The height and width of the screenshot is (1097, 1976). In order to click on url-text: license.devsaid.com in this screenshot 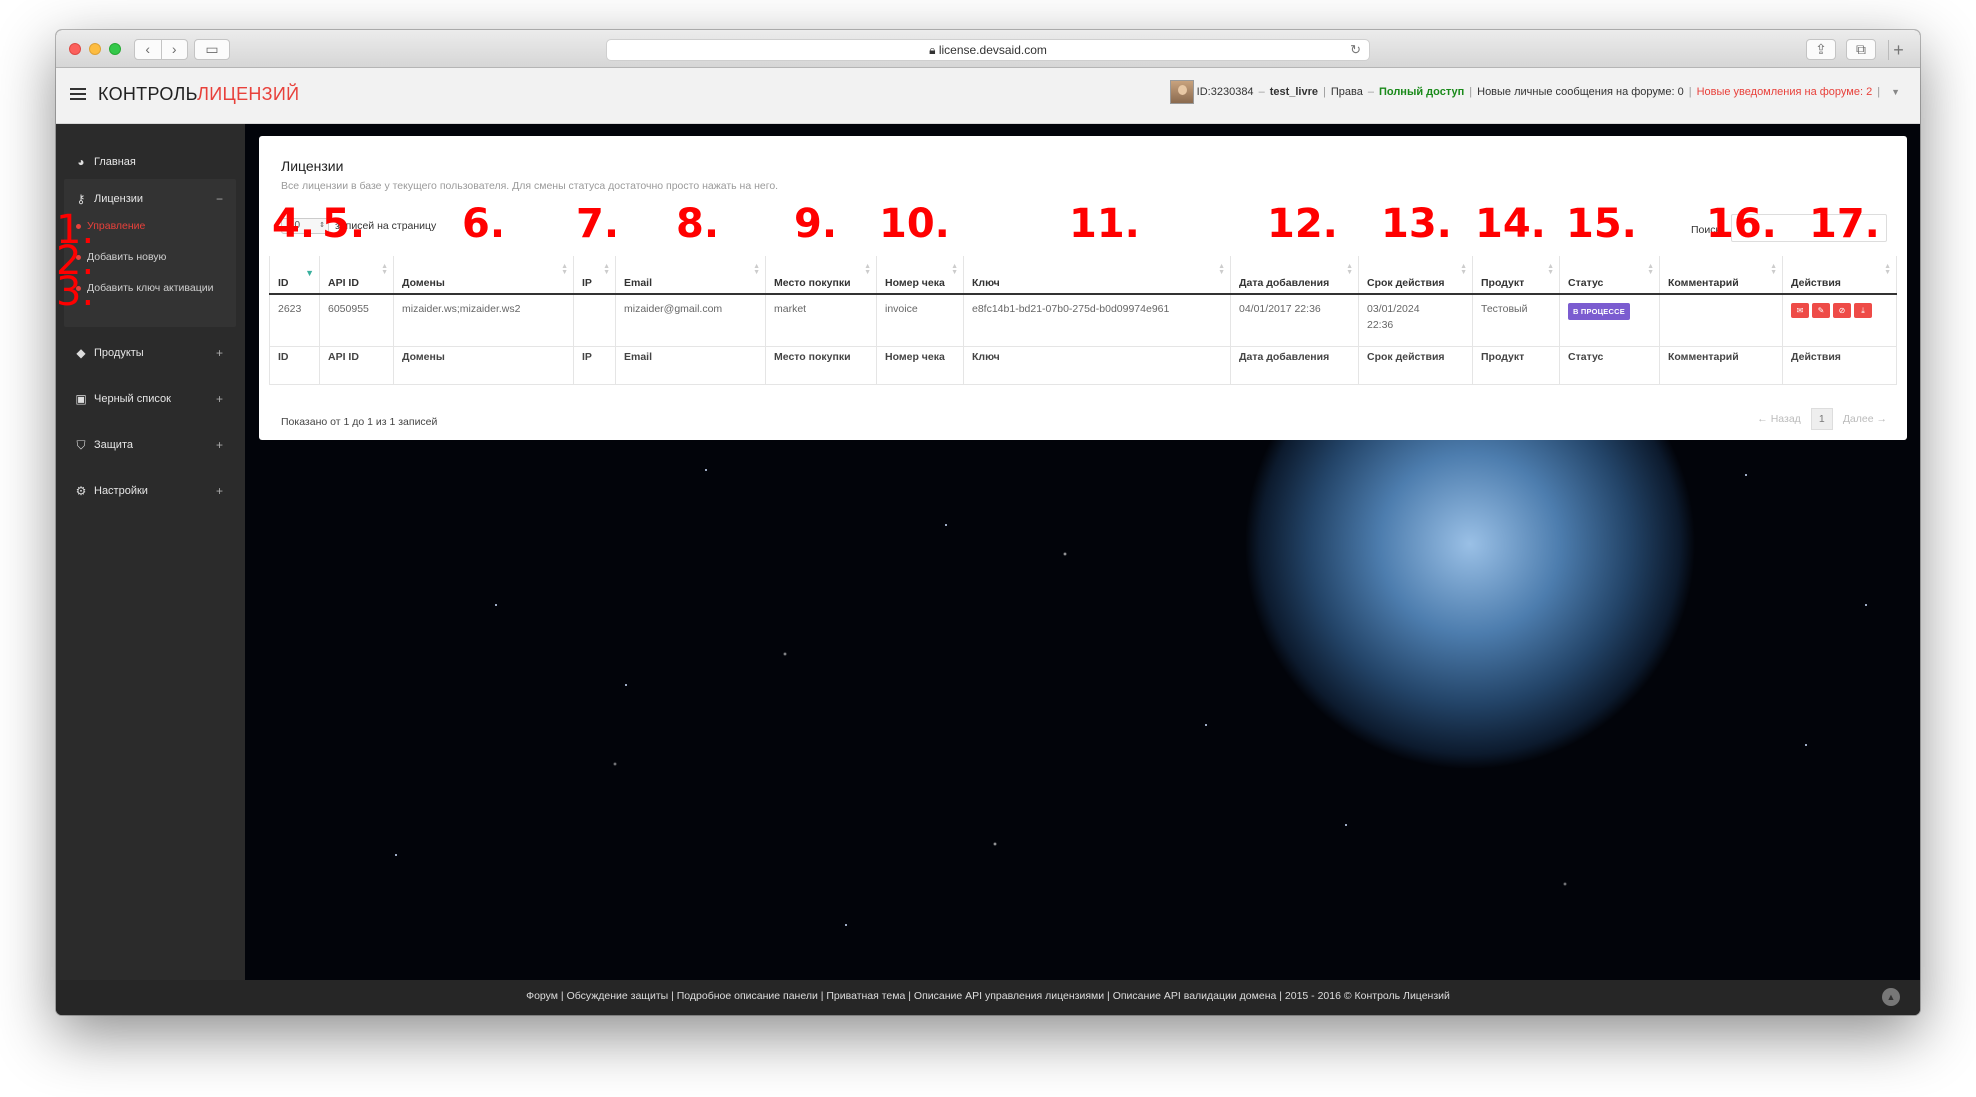, I will do `click(992, 50)`.